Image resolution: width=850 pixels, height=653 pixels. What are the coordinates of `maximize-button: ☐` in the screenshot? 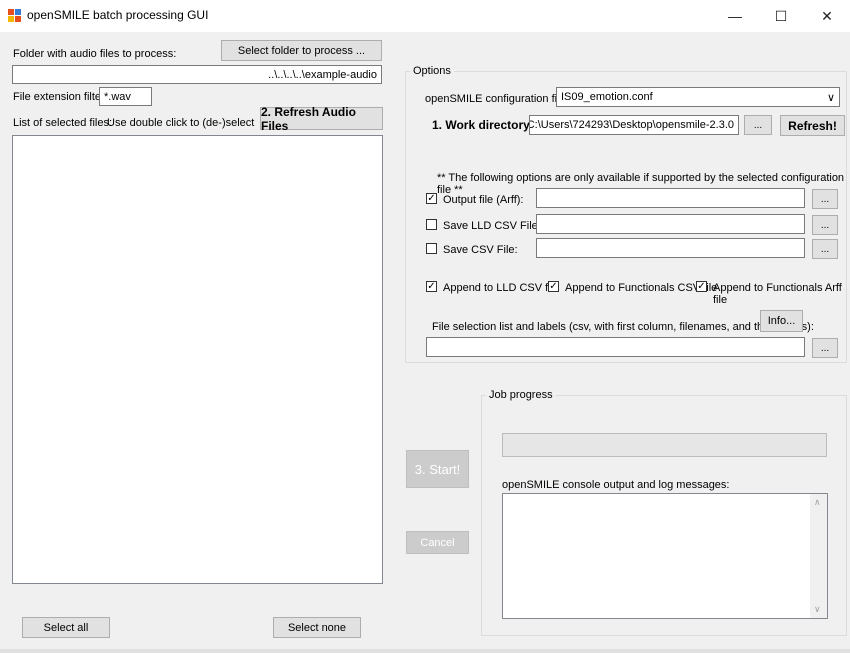 It's located at (781, 16).